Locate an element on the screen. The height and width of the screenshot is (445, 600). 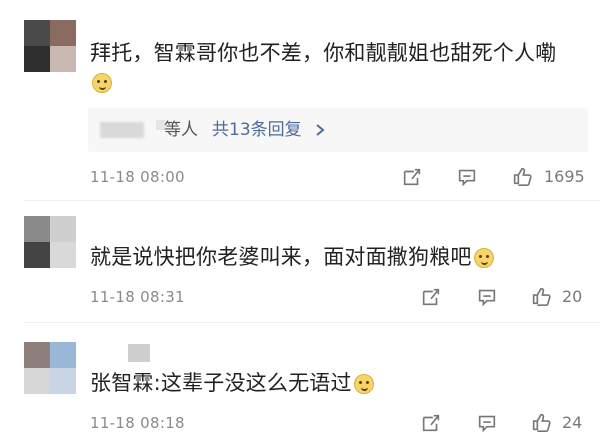
like-count: 1695 is located at coordinates (564, 176).